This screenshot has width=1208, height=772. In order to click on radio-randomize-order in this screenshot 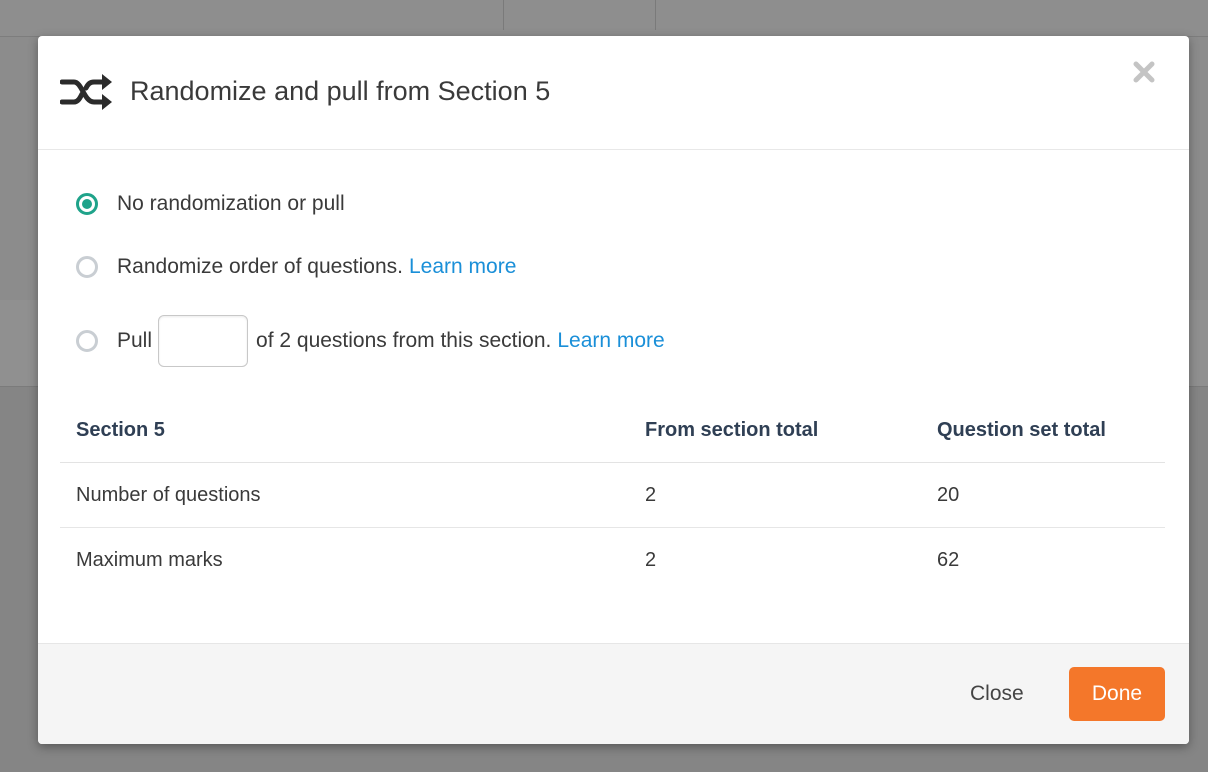, I will do `click(87, 267)`.